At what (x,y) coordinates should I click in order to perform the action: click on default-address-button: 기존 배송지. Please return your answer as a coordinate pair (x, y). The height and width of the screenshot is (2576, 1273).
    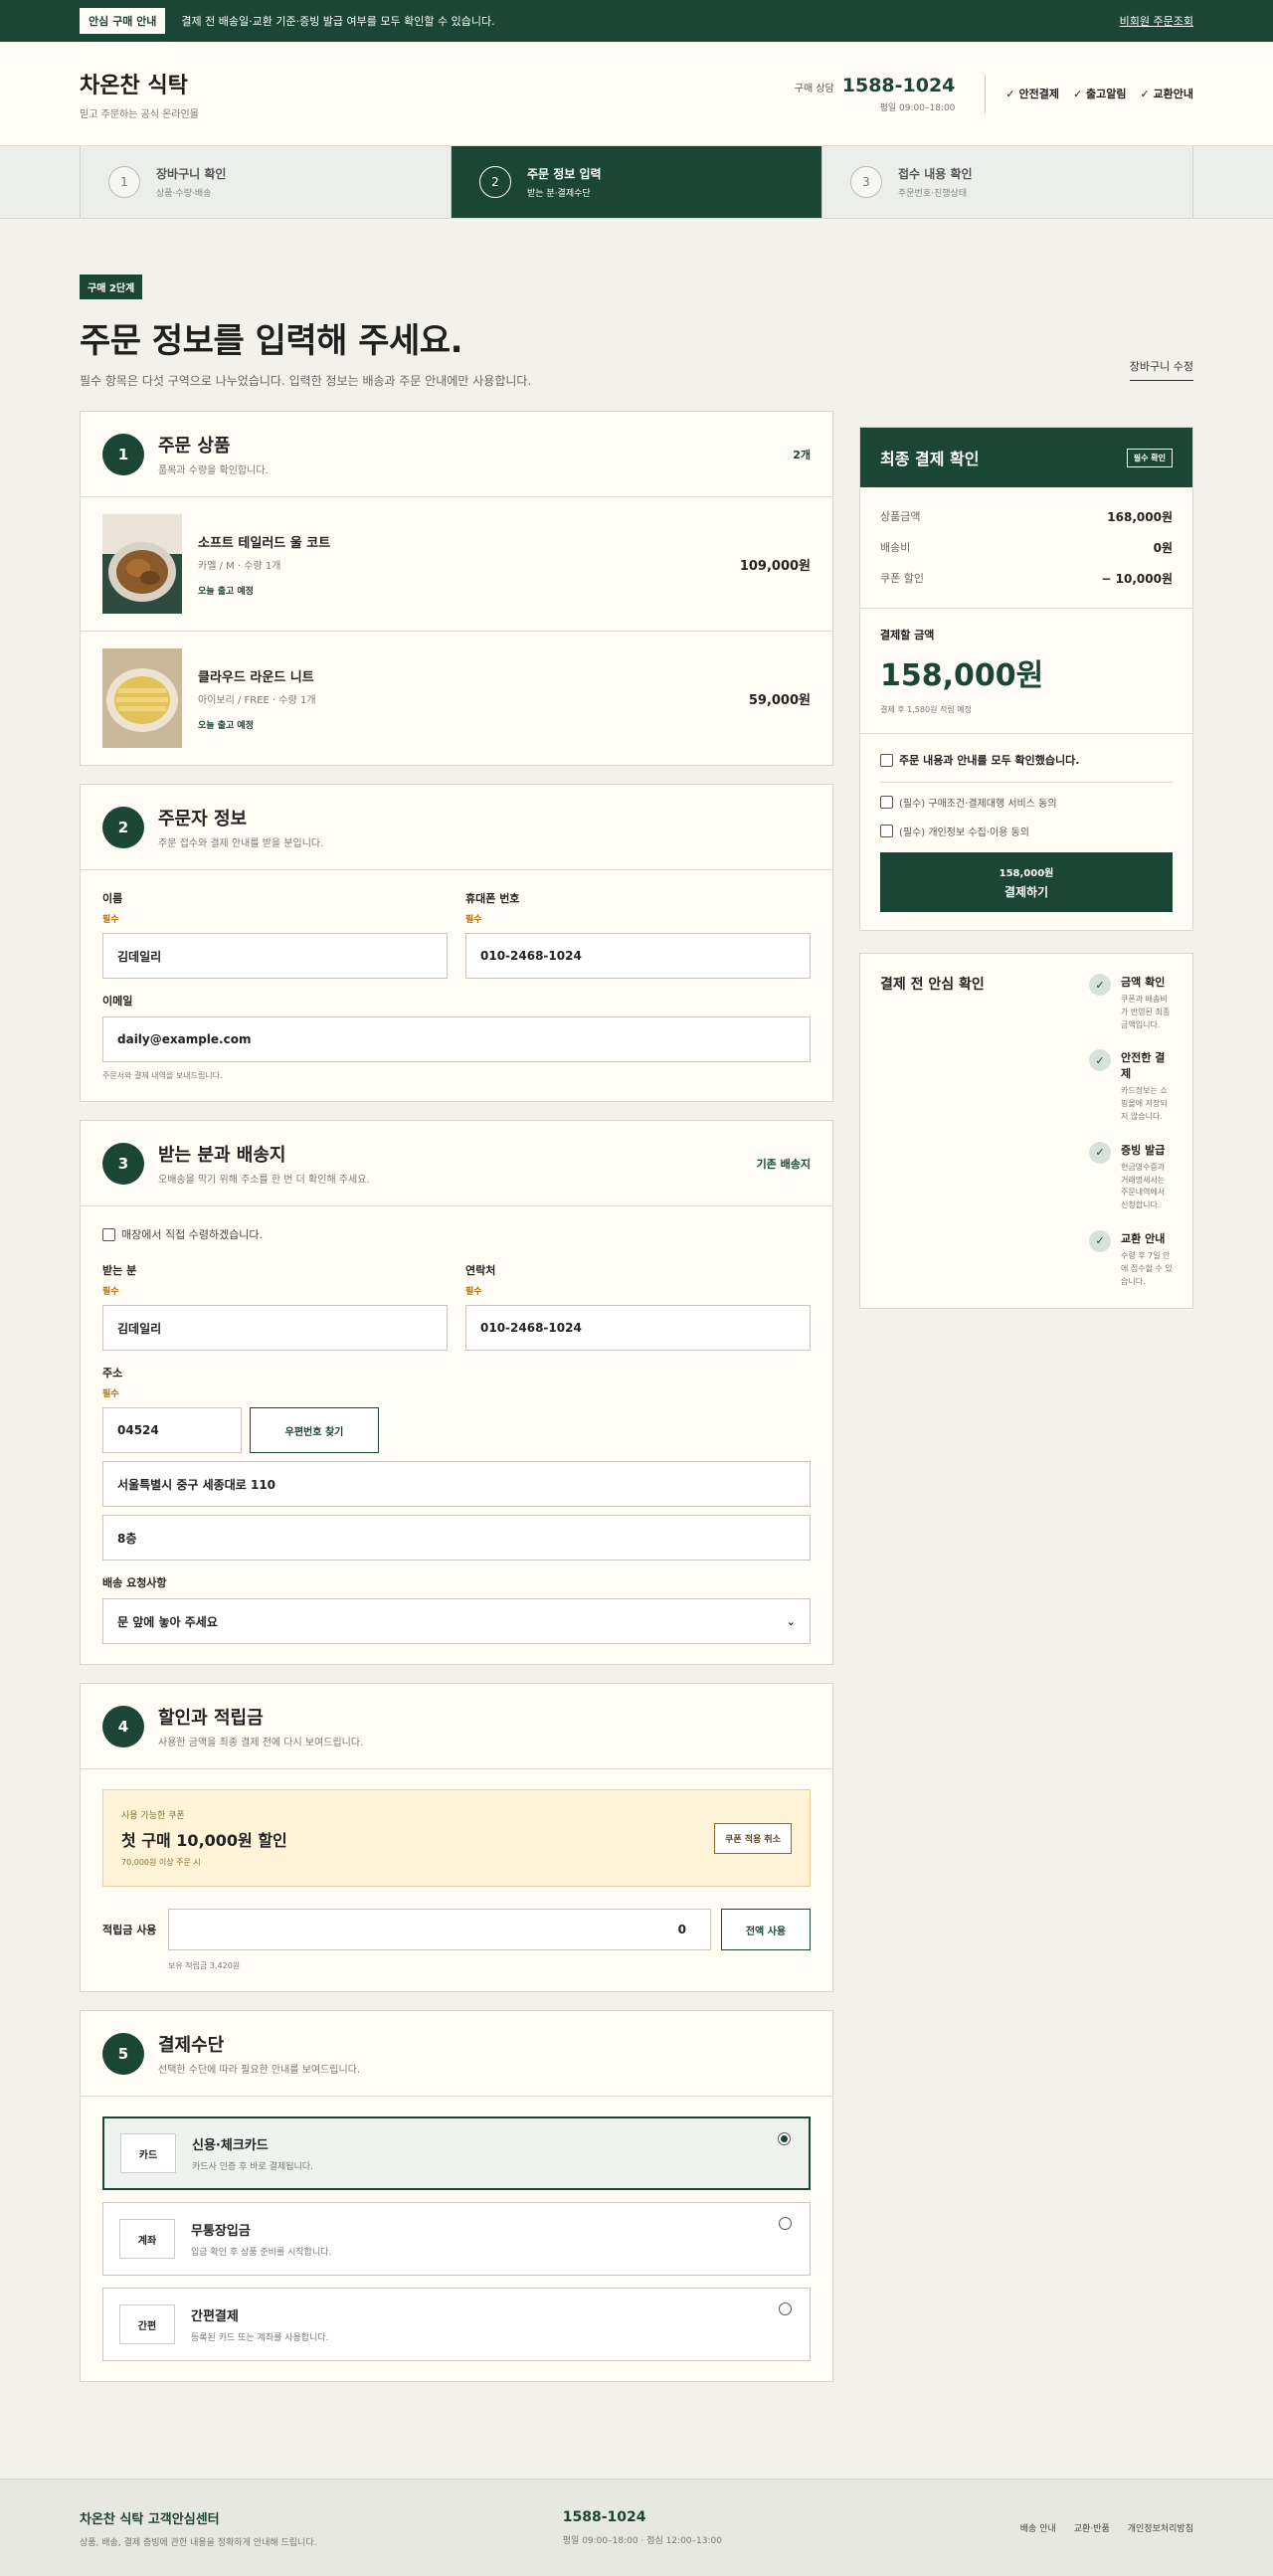
    Looking at the image, I should click on (784, 1164).